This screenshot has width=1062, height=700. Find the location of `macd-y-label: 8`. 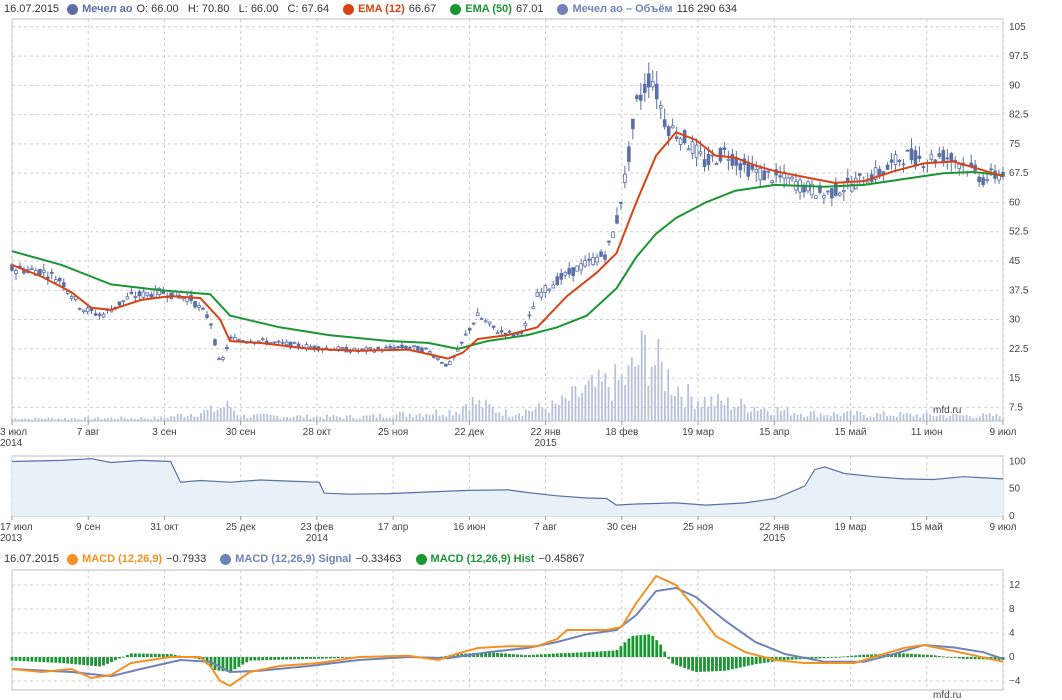

macd-y-label: 8 is located at coordinates (1012, 609).